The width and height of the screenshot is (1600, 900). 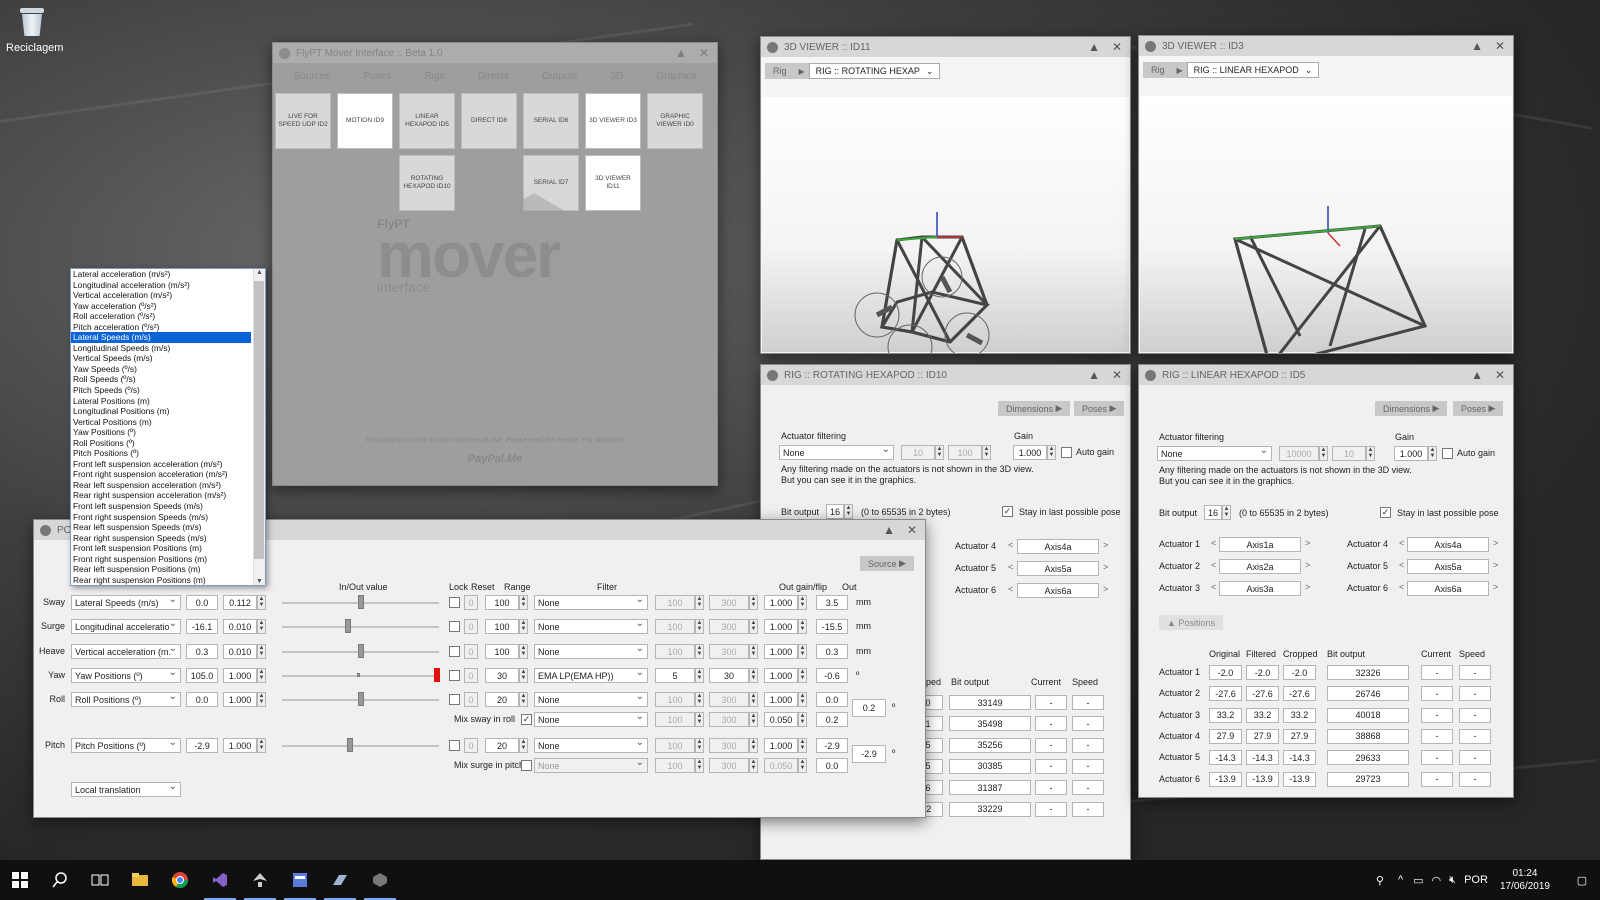 What do you see at coordinates (675, 121) in the screenshot?
I see `module-button: GRAPHIC VIEWER ID0` at bounding box center [675, 121].